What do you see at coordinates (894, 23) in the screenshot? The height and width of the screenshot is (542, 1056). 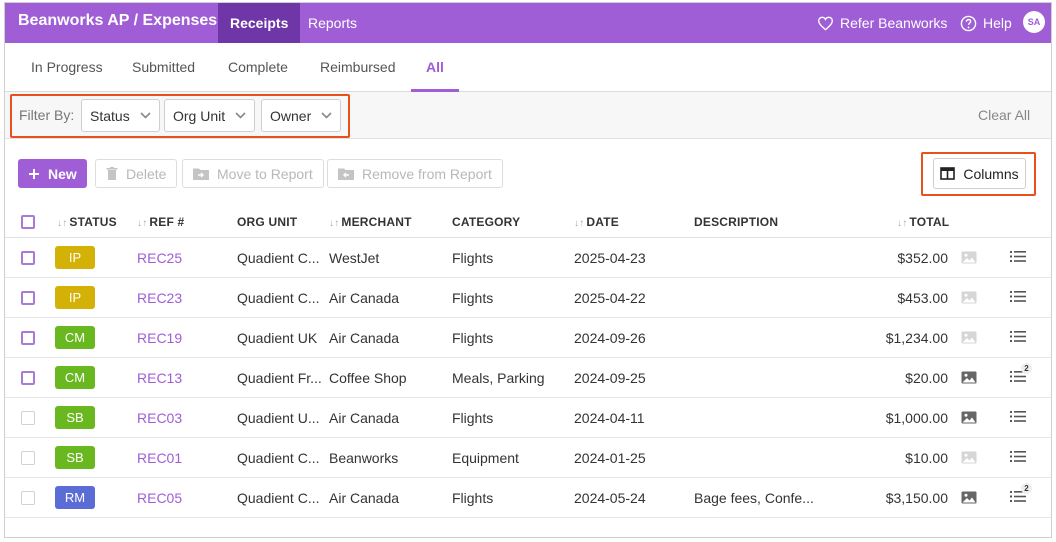 I see `refer-label: Refer Beanworks` at bounding box center [894, 23].